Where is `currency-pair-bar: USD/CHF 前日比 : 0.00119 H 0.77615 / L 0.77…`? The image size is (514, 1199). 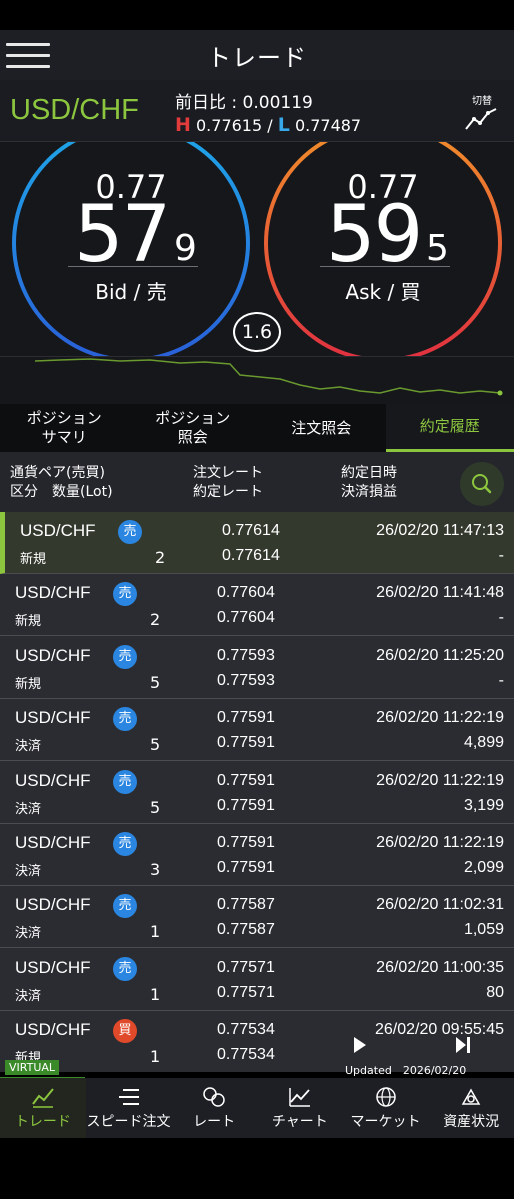
currency-pair-bar: USD/CHF 前日比 : 0.00119 H 0.77615 / L 0.77… is located at coordinates (257, 111).